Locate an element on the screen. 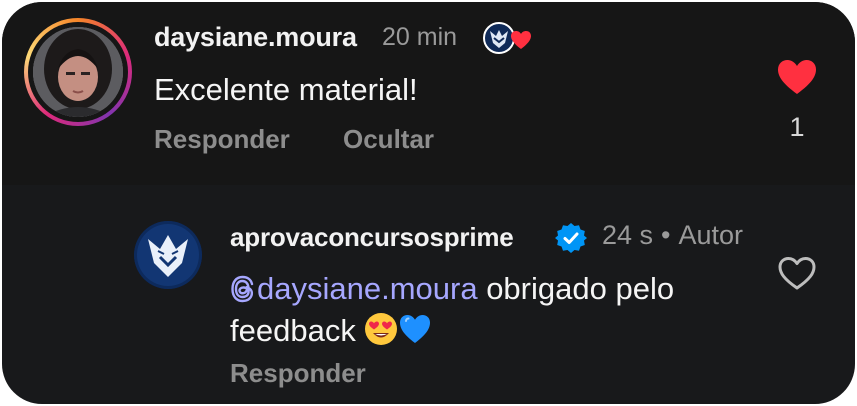 Image resolution: width=857 pixels, height=406 pixels. reply-text: daysiane.moura obrigado pelo feedback is located at coordinates (500, 310).